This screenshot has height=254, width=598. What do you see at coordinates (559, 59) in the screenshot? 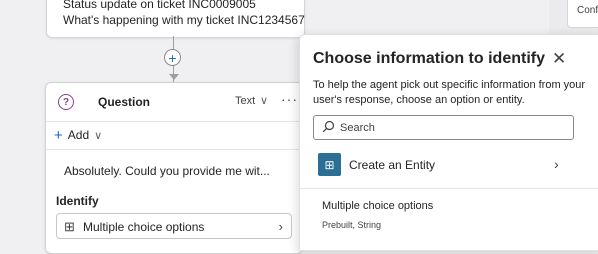
I see `close-icon: ✕` at bounding box center [559, 59].